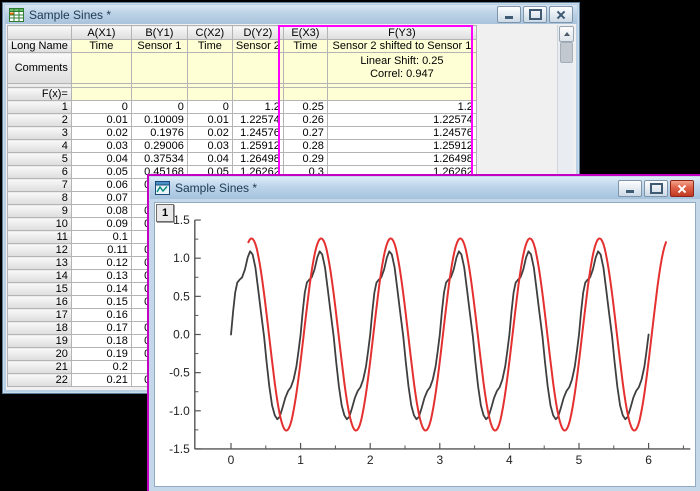 The image size is (700, 491). I want to click on data-cell: 0.07, so click(101, 198).